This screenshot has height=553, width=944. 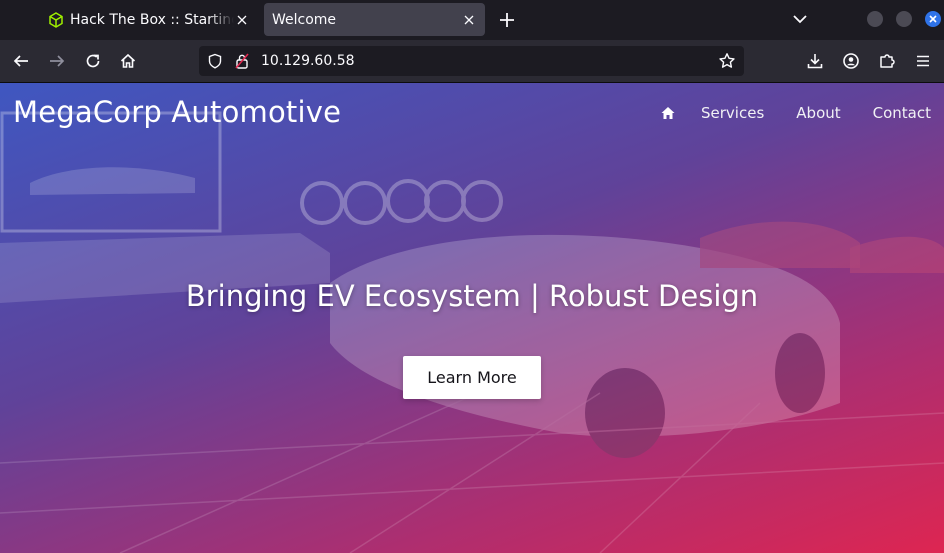 I want to click on tab-title: Hack The Box :: Starting Point, so click(x=152, y=19).